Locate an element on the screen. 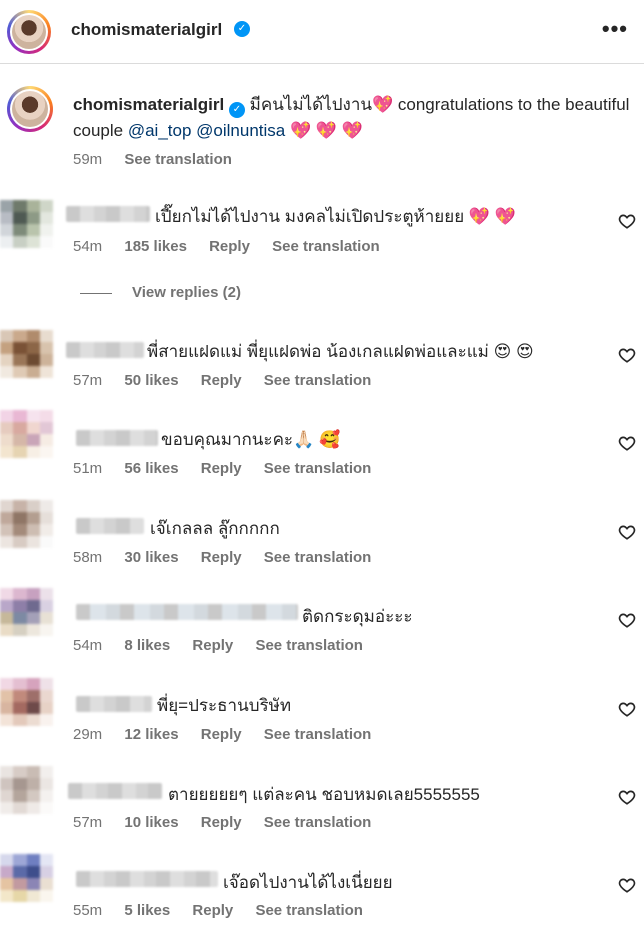 Image resolution: width=644 pixels, height=931 pixels. view-replies-button: View replies (2) is located at coordinates (160, 292).